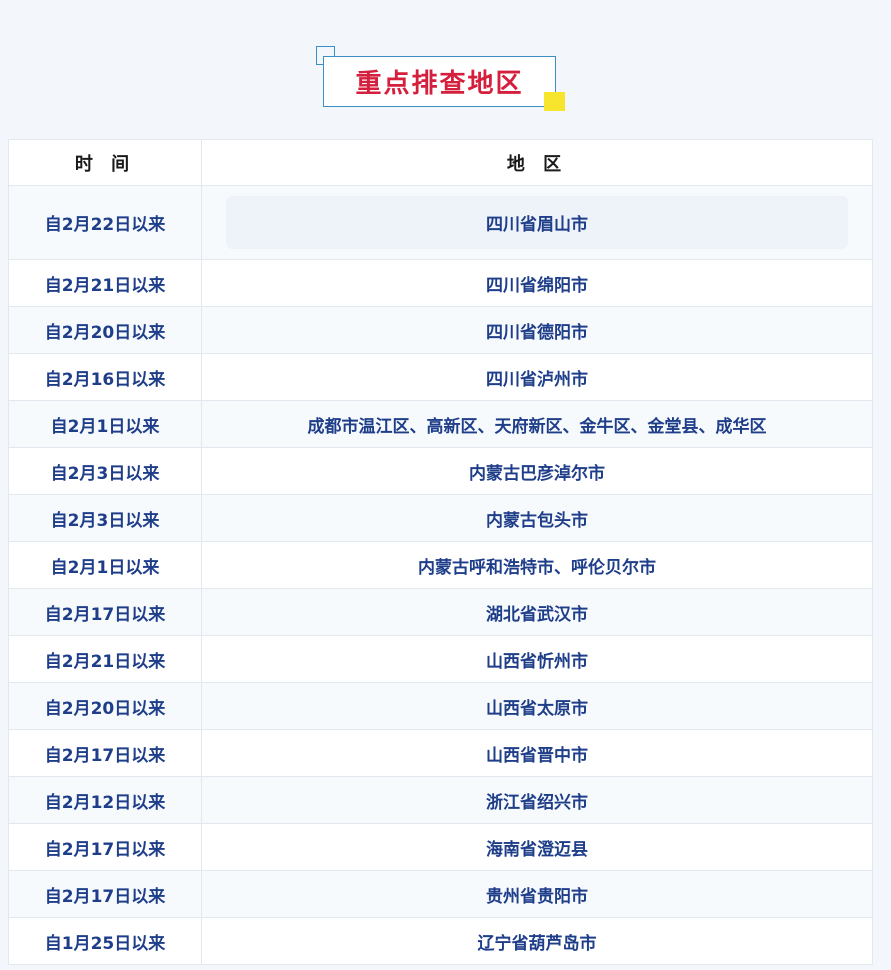  What do you see at coordinates (537, 706) in the screenshot?
I see `cell-area: 山西省太原市` at bounding box center [537, 706].